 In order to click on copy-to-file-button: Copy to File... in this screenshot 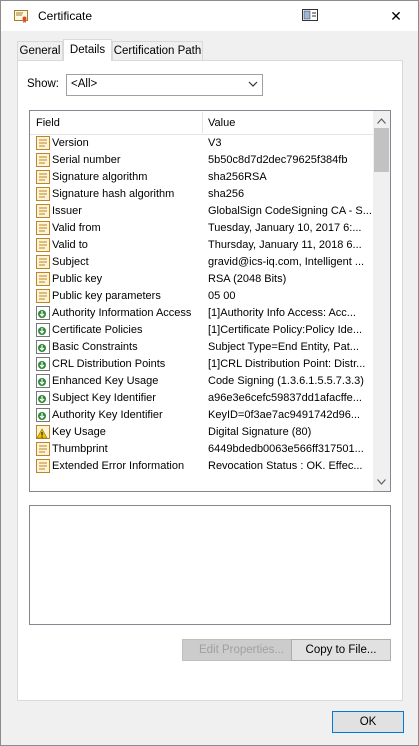, I will do `click(341, 650)`.